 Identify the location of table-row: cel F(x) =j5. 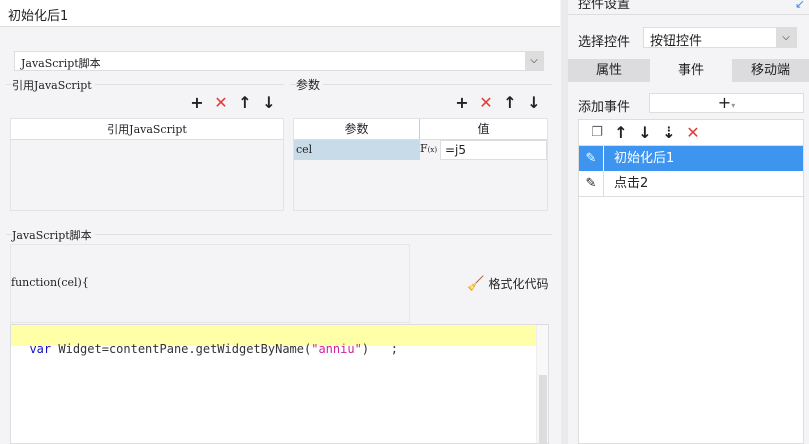
(420, 150).